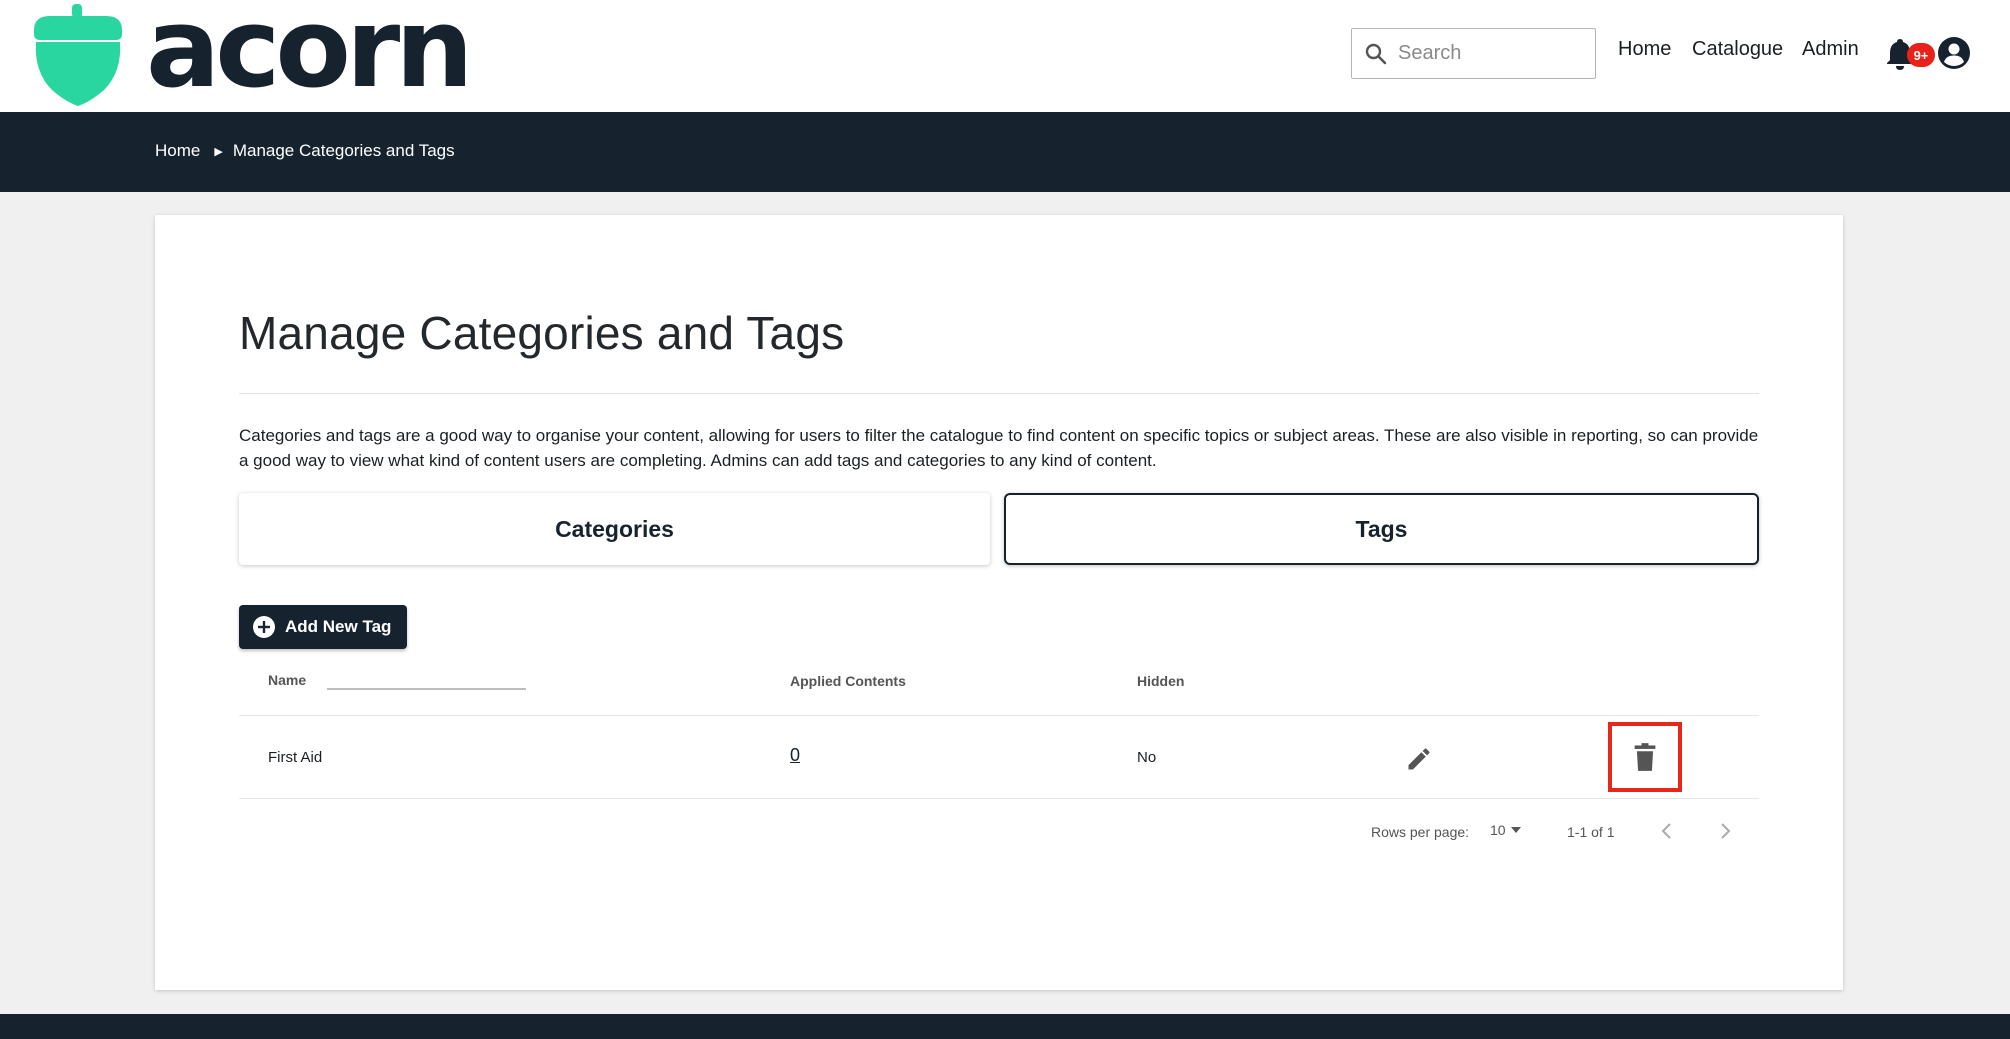 The image size is (2010, 1039). Describe the element at coordinates (1420, 832) in the screenshot. I see `rows-per-page-label: Rows per page:` at that location.